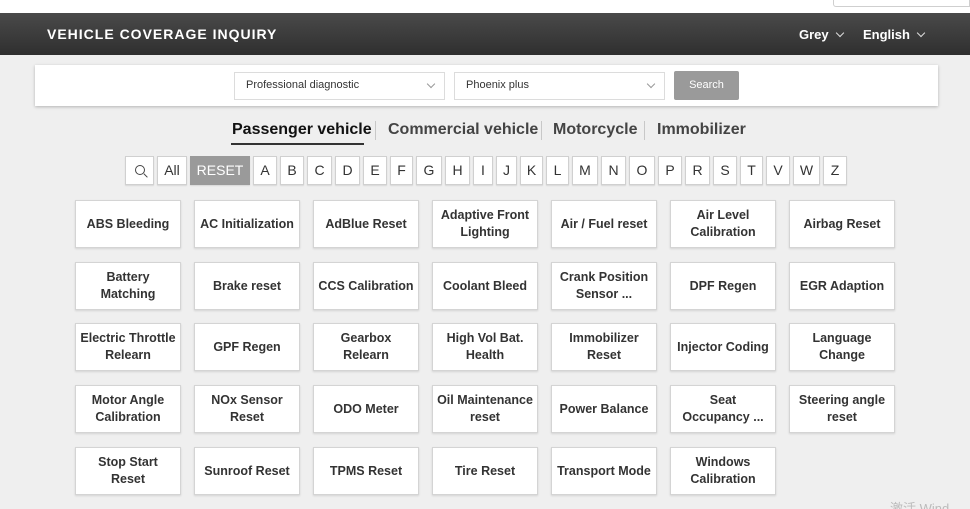  What do you see at coordinates (247, 409) in the screenshot?
I see `function-card: NOx Sensor Reset` at bounding box center [247, 409].